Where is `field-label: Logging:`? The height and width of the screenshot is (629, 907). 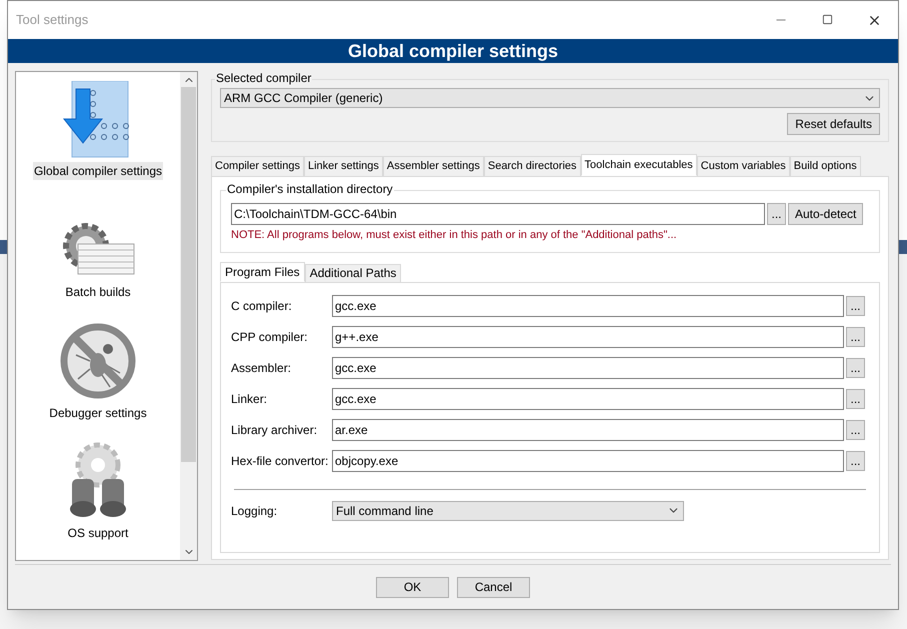
field-label: Logging: is located at coordinates (254, 511).